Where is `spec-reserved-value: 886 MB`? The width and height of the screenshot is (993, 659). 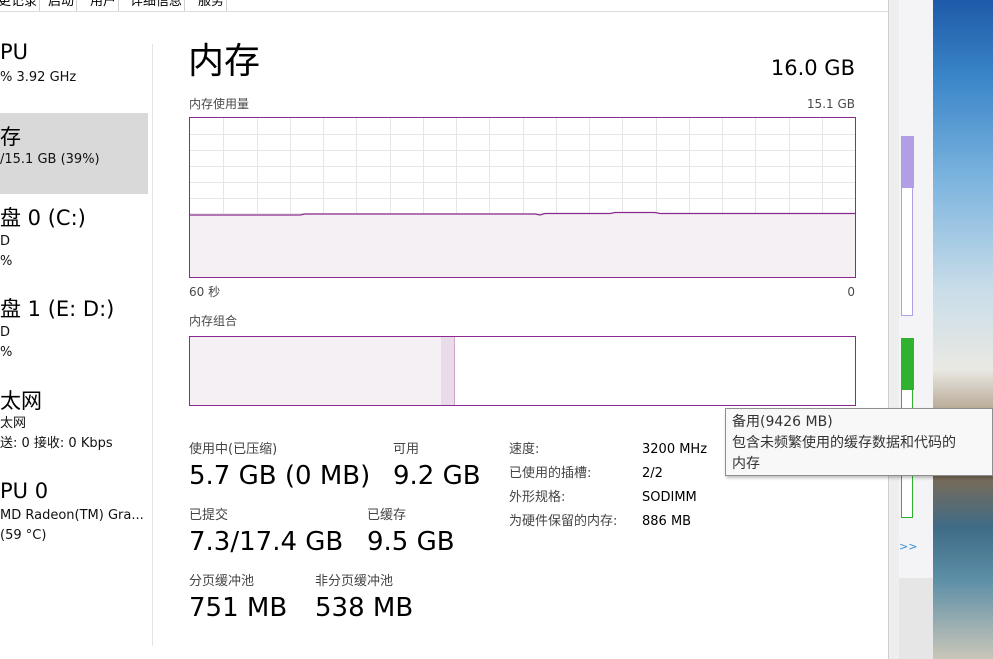 spec-reserved-value: 886 MB is located at coordinates (667, 521).